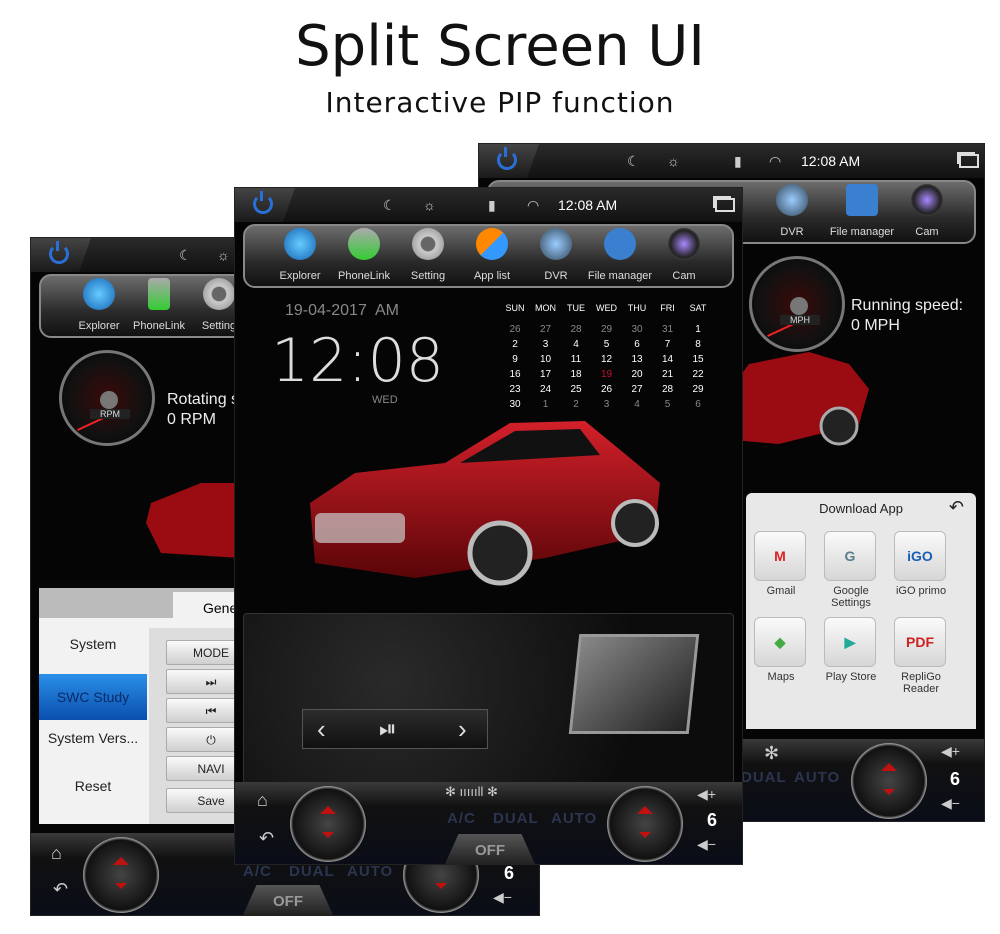  I want to click on calendar-day: 16, so click(515, 374).